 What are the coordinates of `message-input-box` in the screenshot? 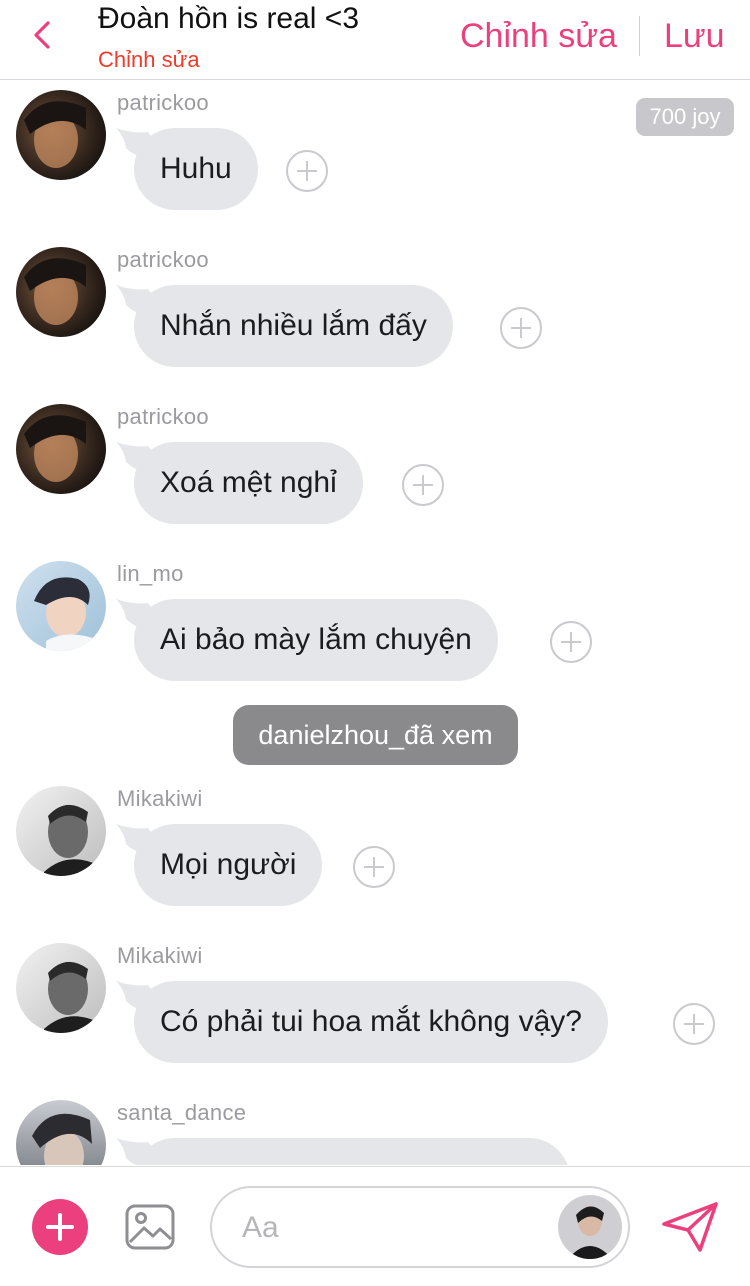 It's located at (420, 1227).